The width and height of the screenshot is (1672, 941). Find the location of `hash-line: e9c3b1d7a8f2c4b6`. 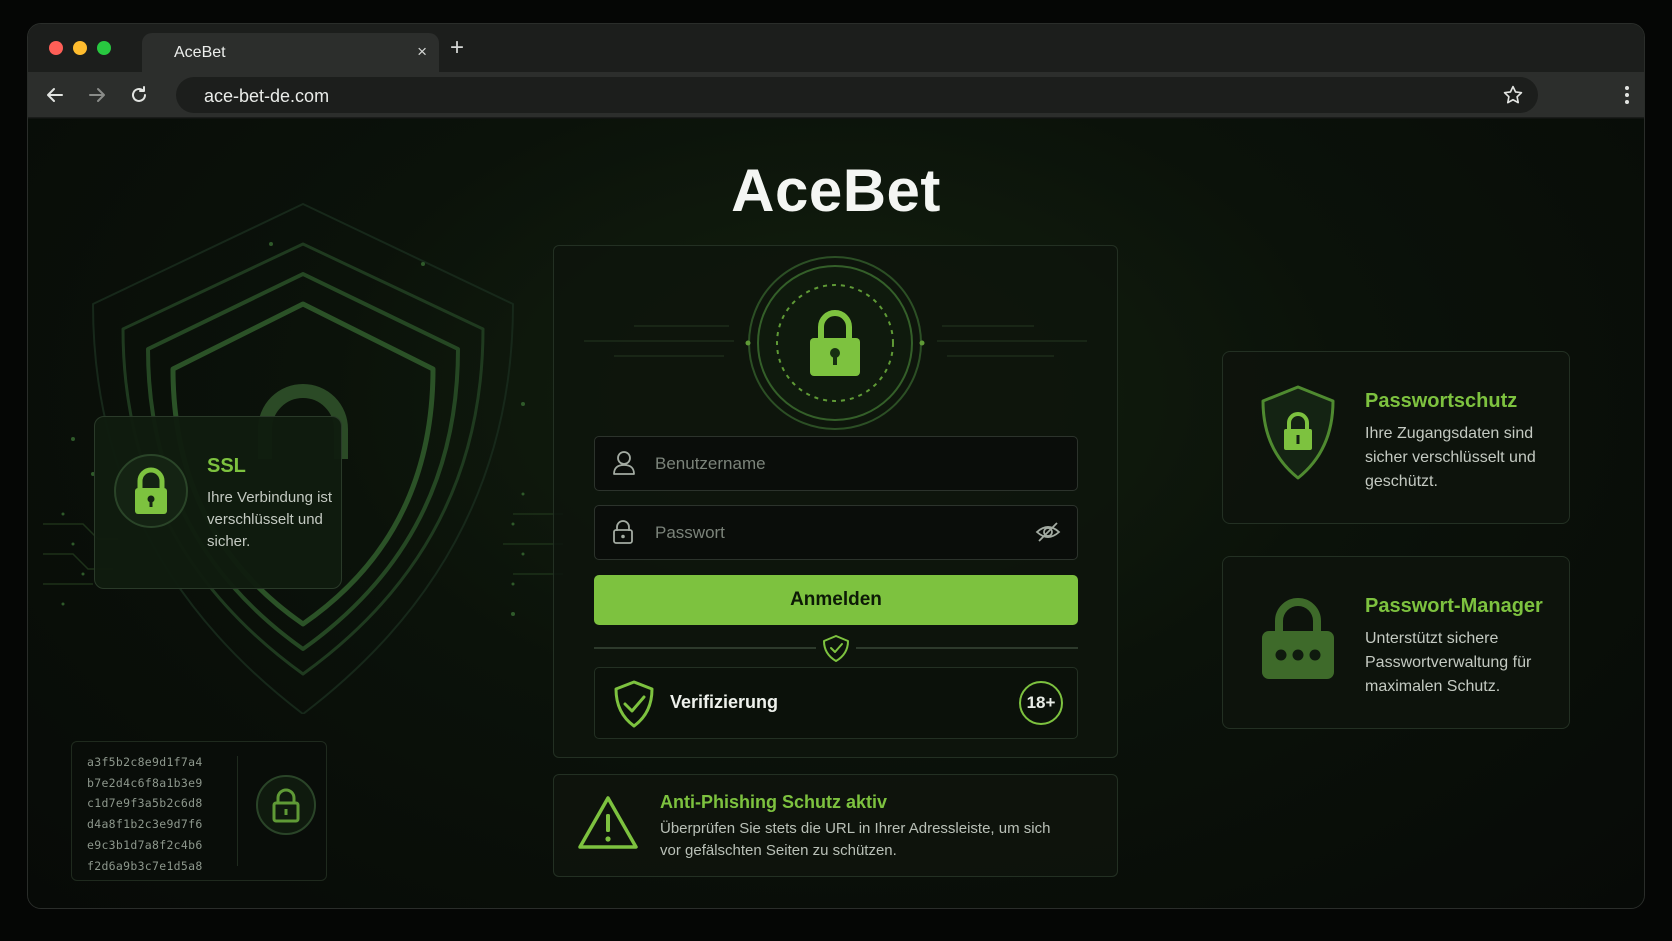

hash-line: e9c3b1d7a8f2c4b6 is located at coordinates (145, 844).